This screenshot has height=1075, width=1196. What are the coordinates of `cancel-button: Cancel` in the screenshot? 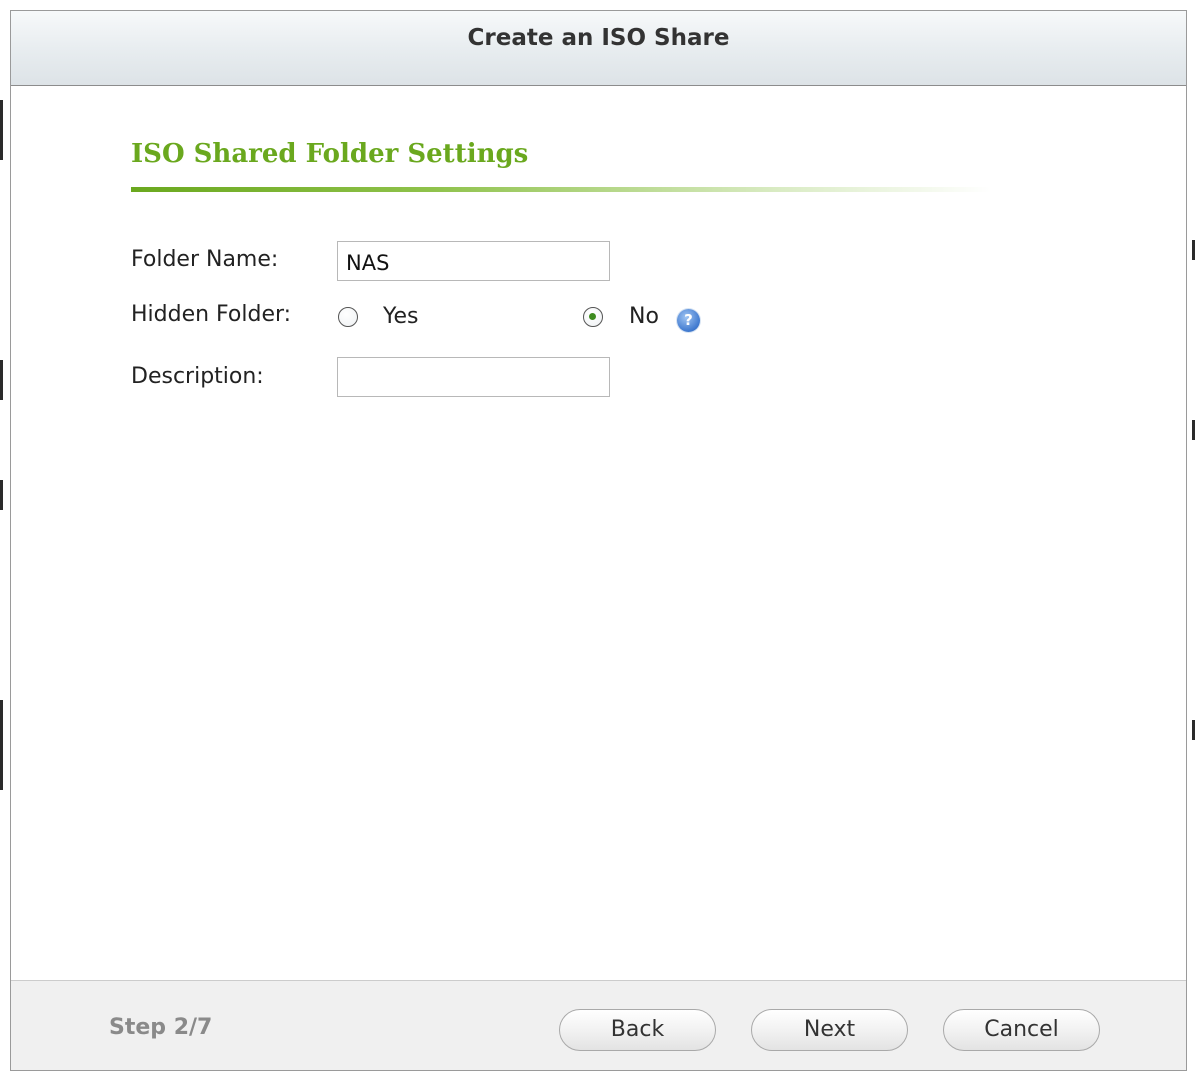 It's located at (1021, 1030).